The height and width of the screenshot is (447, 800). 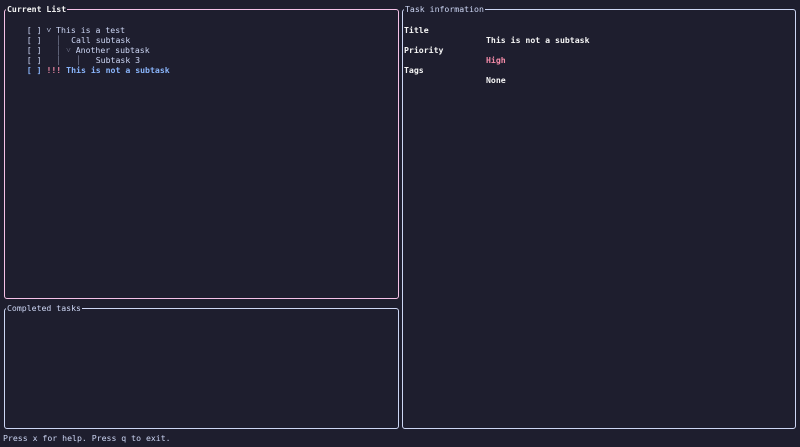 I want to click on checkbox: [ ], so click(x=34, y=70).